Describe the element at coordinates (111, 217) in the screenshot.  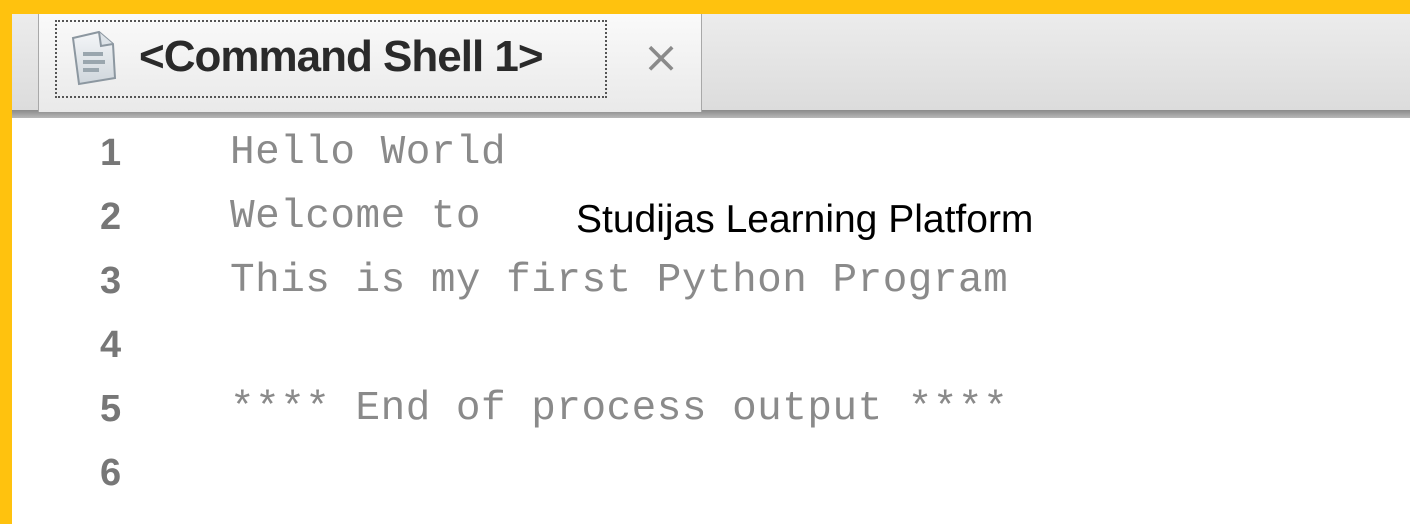
I see `line-number: 2` at that location.